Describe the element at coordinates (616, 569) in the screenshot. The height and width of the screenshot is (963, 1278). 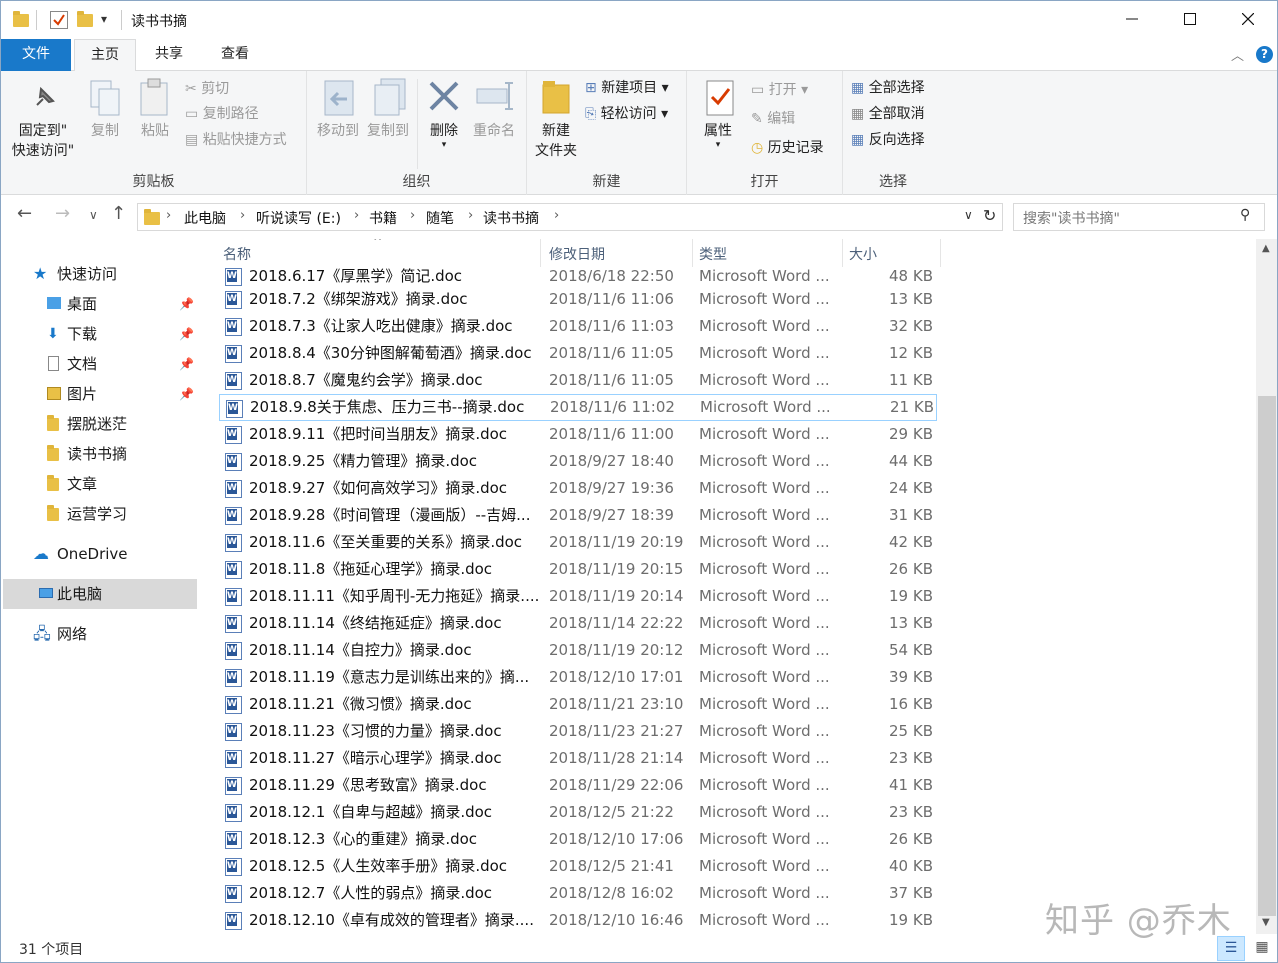
I see `file-date: 2018/11/19 20:15` at that location.